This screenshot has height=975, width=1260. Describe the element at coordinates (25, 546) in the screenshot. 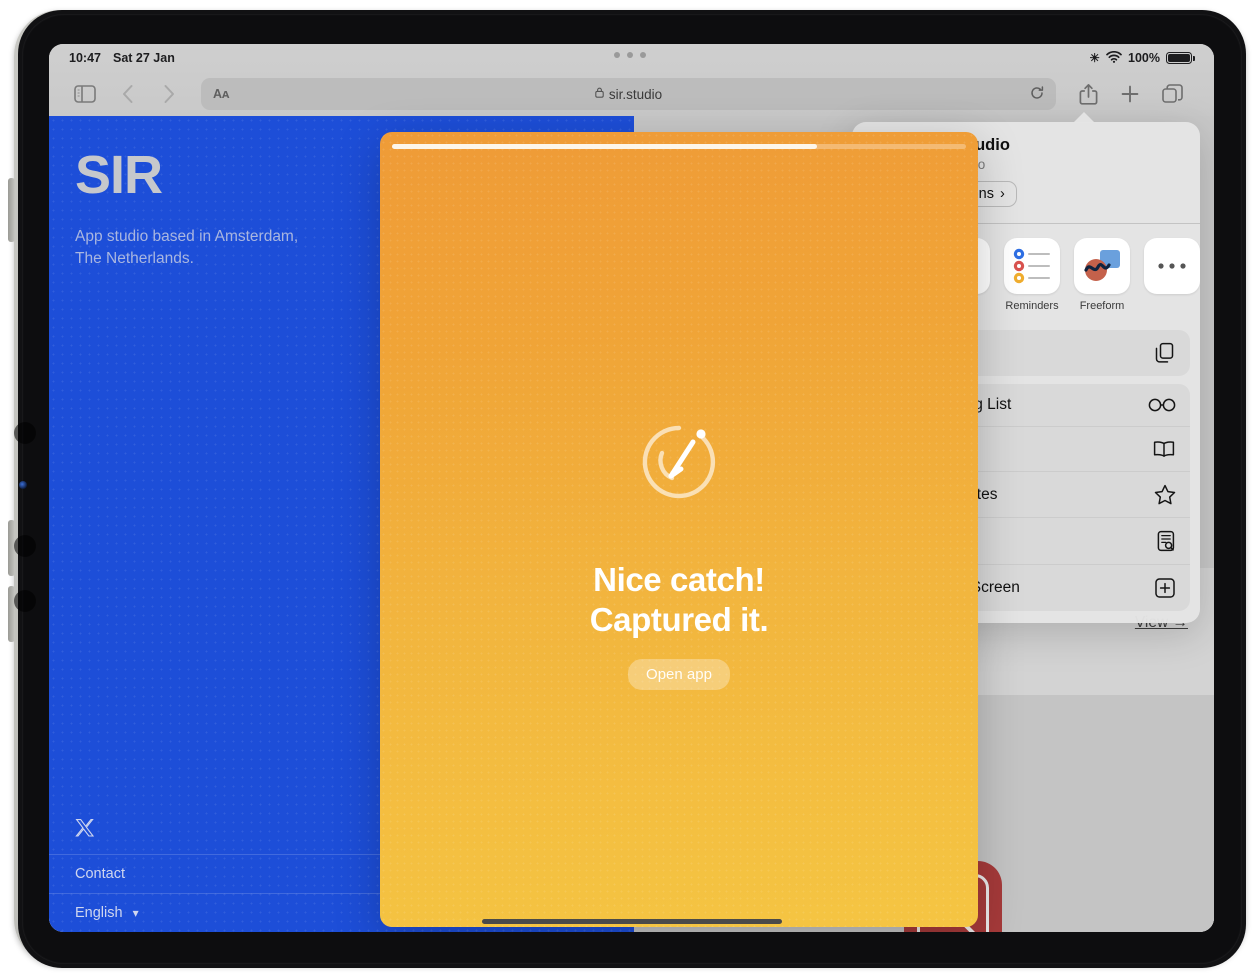

I see `bezel-hole-mid` at that location.